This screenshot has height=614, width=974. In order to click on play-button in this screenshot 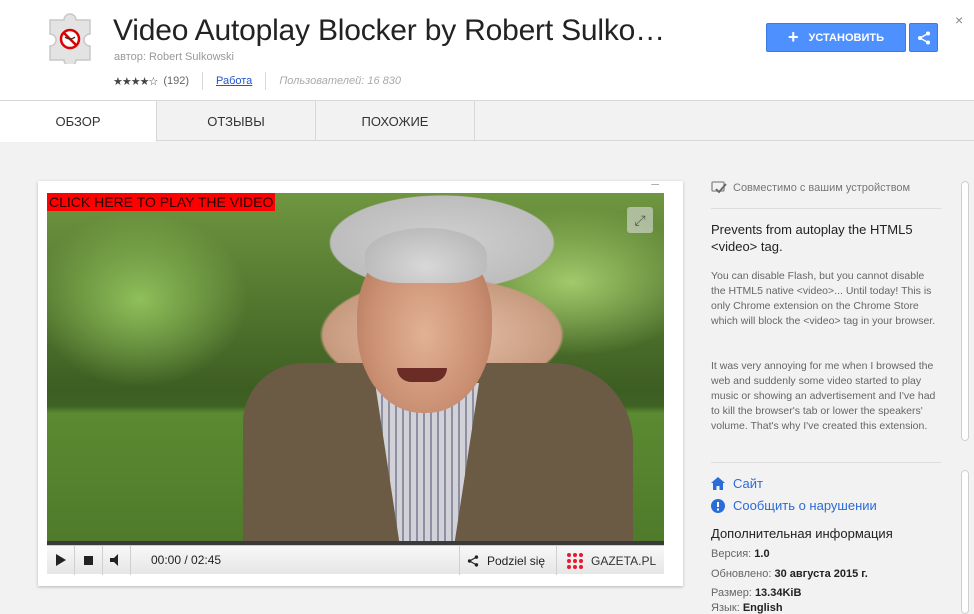, I will do `click(61, 560)`.